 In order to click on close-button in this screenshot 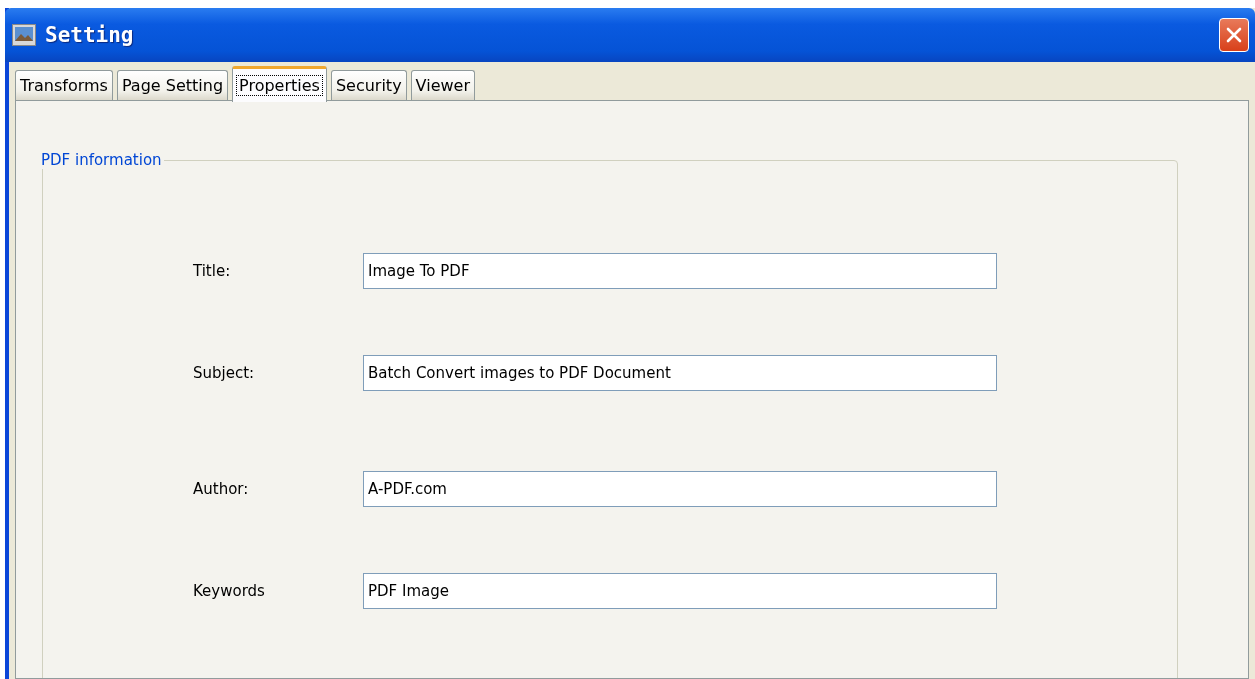, I will do `click(1234, 35)`.